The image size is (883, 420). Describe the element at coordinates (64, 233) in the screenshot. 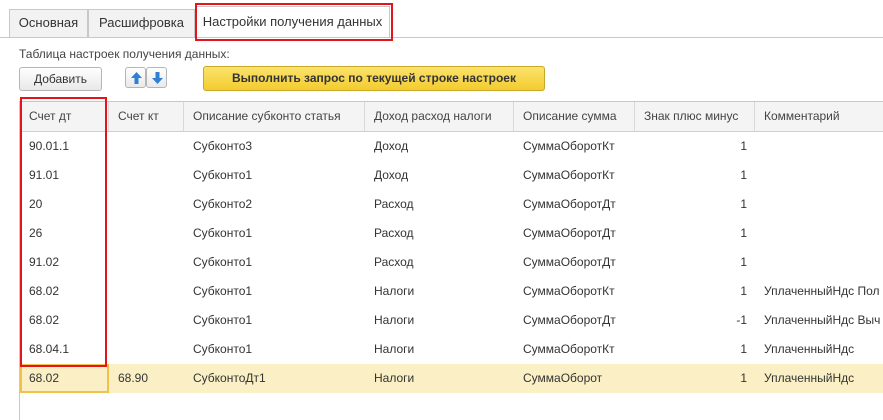

I see `cell-debit: 26` at that location.